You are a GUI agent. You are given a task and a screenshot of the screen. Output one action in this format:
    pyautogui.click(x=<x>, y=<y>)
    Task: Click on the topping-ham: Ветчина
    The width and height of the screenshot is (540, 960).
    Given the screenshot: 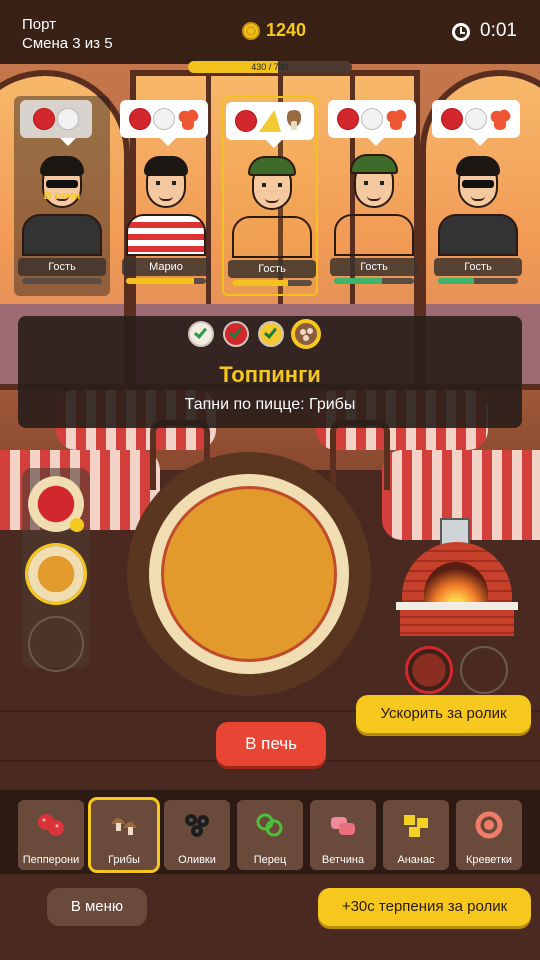 What is the action you would take?
    pyautogui.click(x=343, y=835)
    